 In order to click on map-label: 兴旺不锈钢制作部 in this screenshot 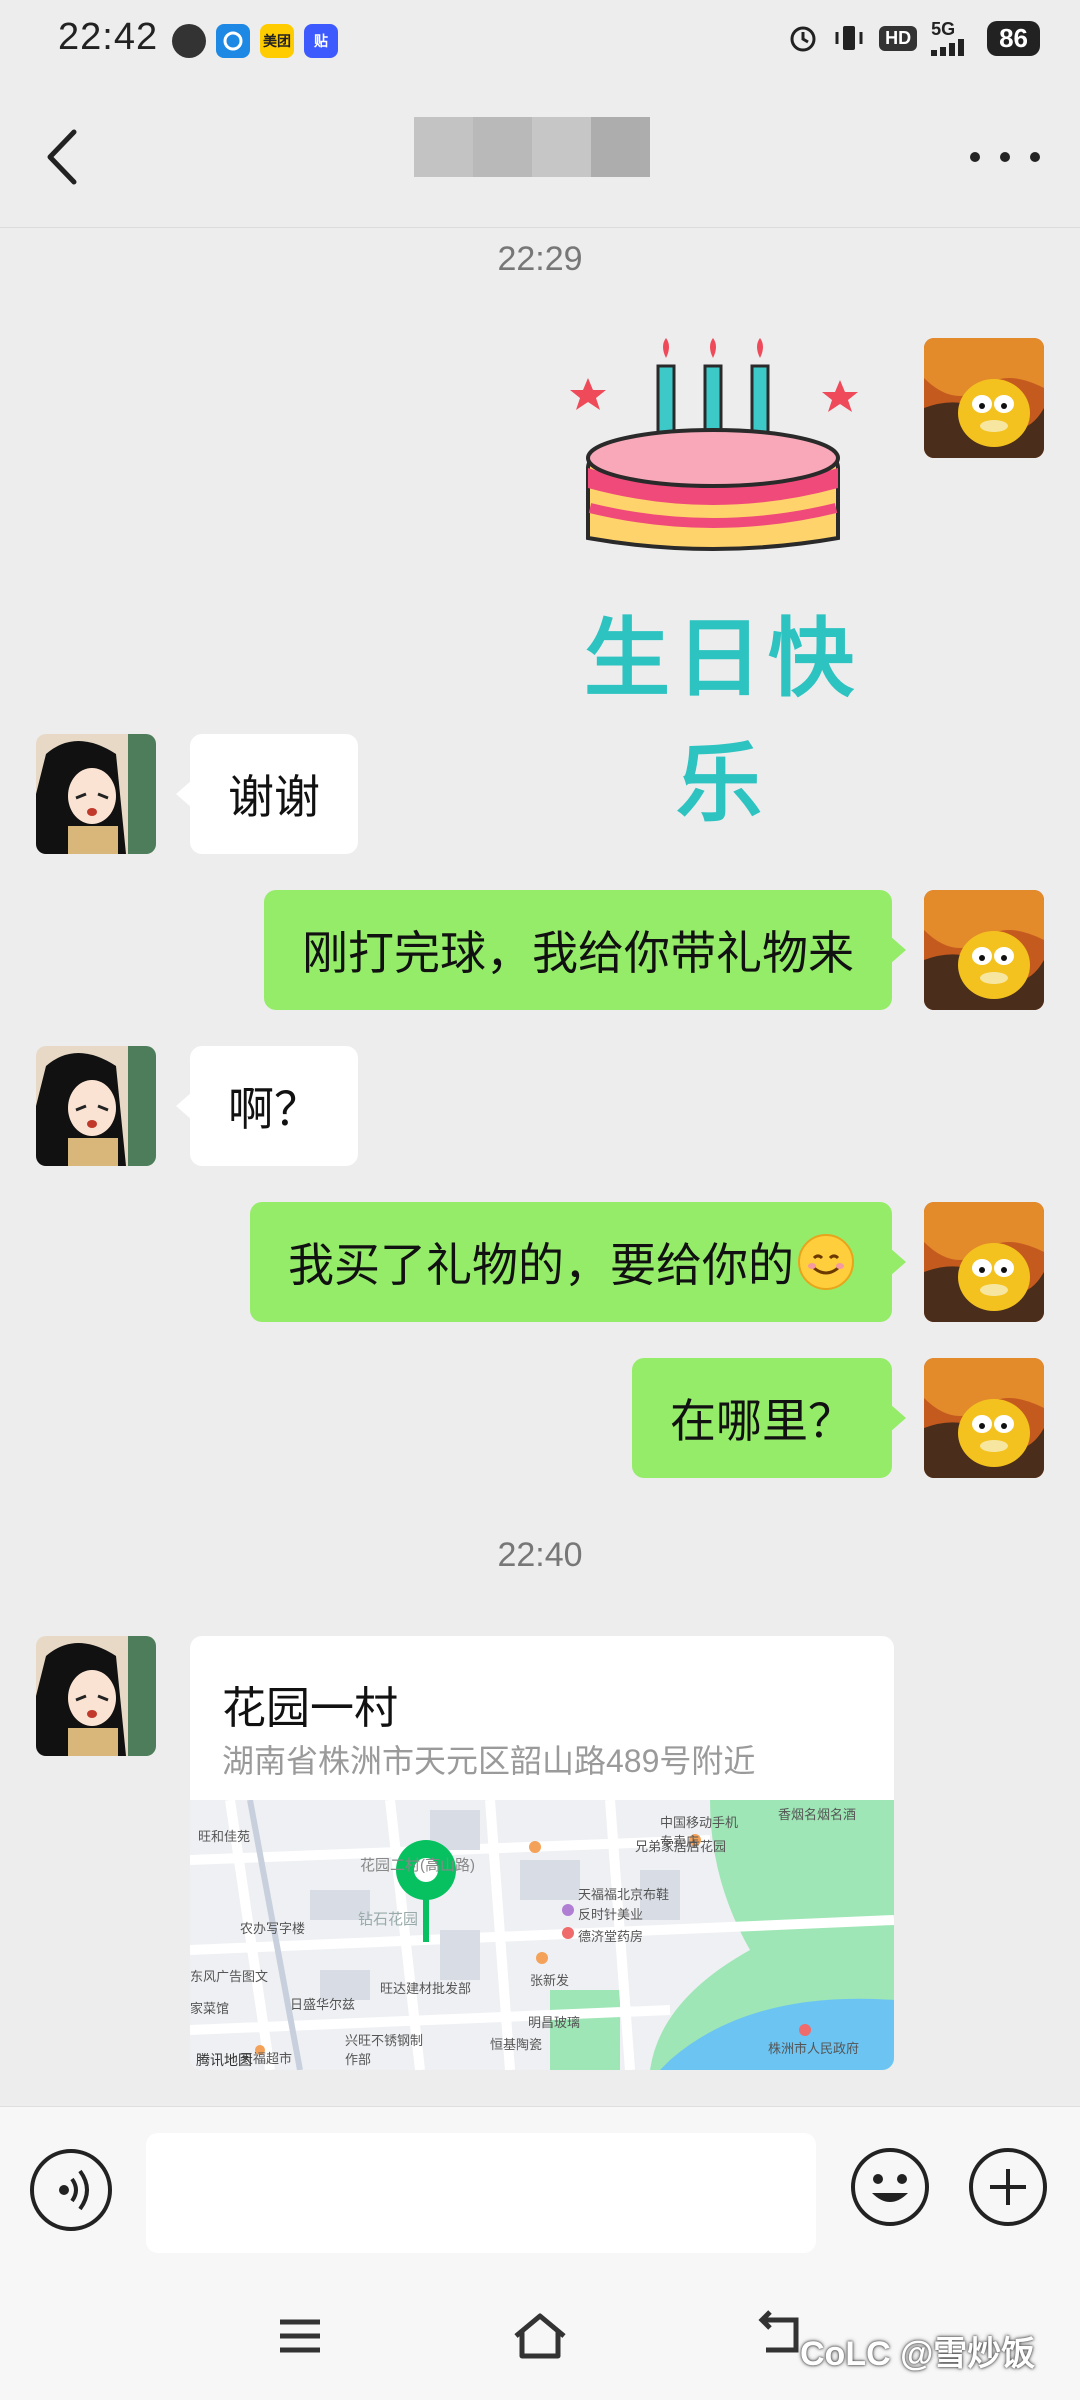, I will do `click(384, 2050)`.